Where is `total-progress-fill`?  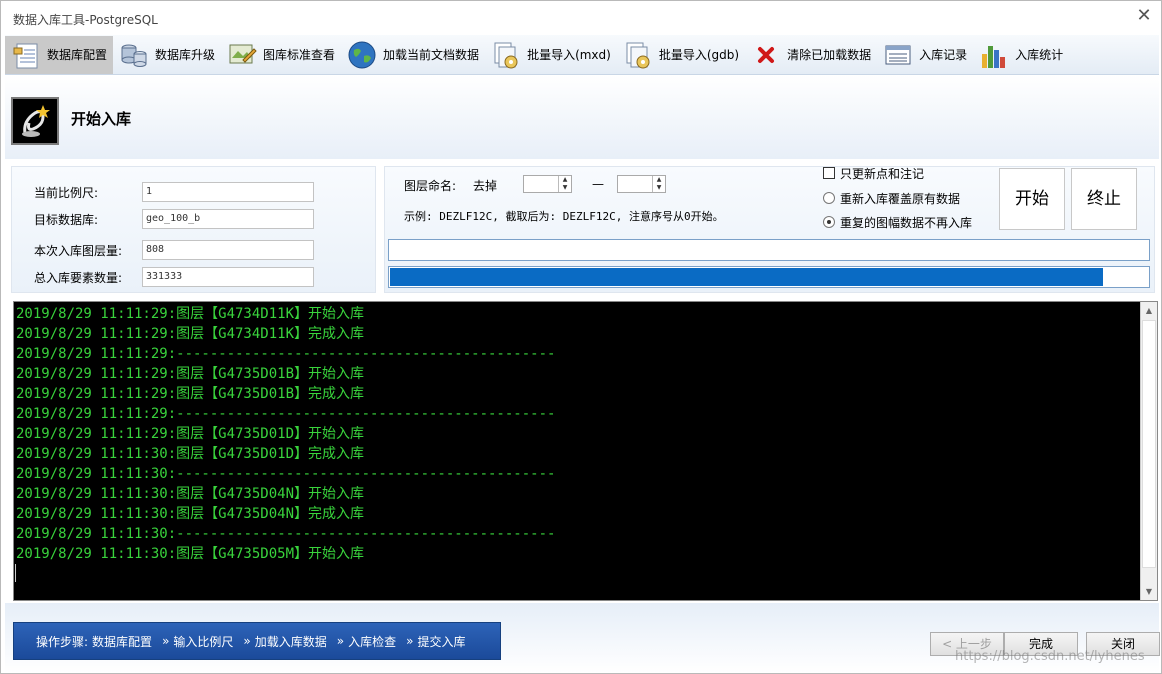 total-progress-fill is located at coordinates (746, 277).